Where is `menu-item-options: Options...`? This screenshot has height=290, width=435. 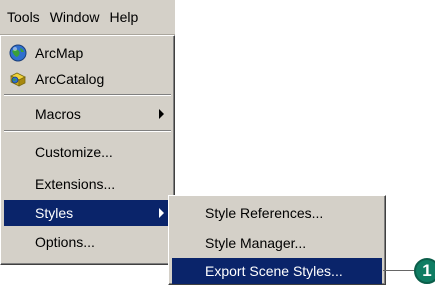 menu-item-options: Options... is located at coordinates (87, 242).